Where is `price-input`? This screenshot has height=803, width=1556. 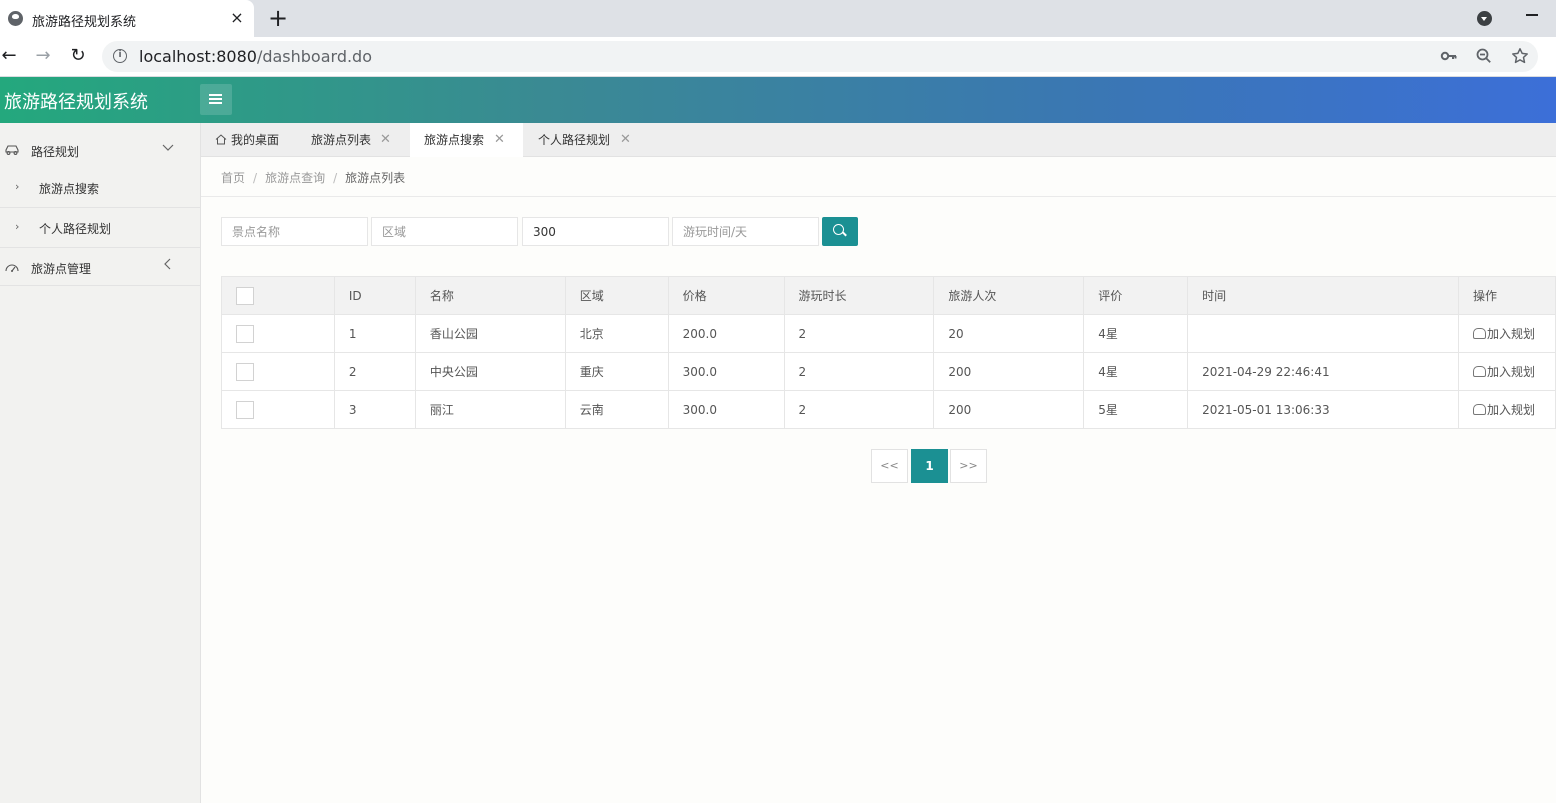 price-input is located at coordinates (595, 231).